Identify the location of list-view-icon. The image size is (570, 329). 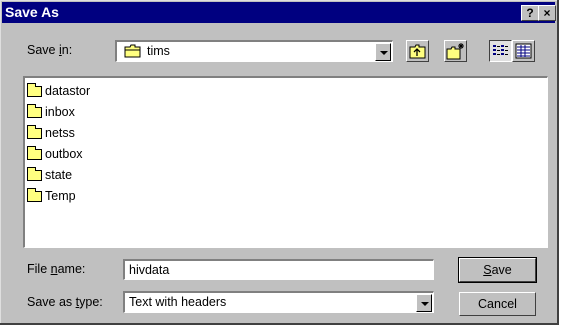
(500, 54).